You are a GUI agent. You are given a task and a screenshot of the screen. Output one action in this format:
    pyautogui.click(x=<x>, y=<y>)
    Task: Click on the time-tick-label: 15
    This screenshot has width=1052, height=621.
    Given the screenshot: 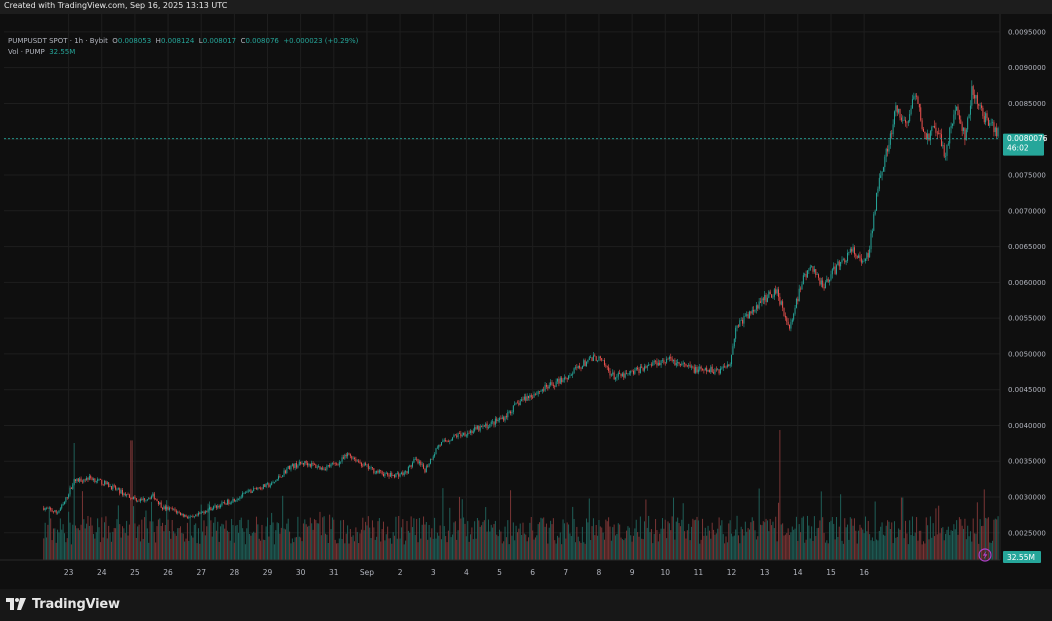 What is the action you would take?
    pyautogui.click(x=831, y=572)
    